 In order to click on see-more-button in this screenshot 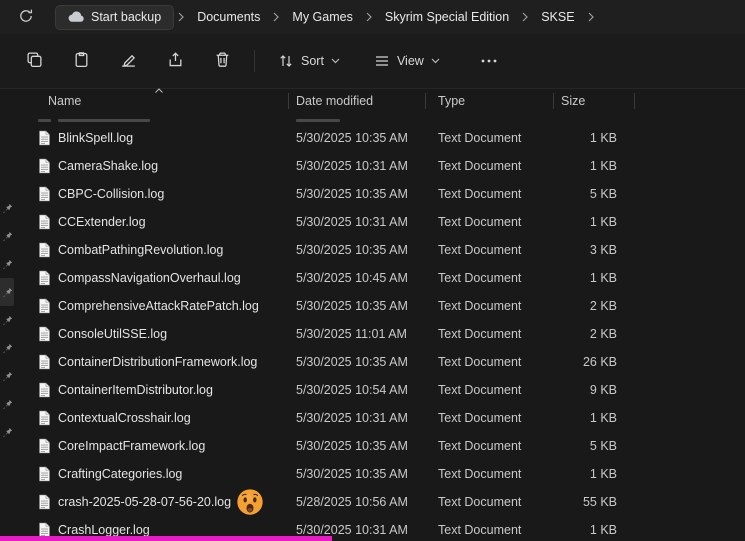, I will do `click(489, 61)`.